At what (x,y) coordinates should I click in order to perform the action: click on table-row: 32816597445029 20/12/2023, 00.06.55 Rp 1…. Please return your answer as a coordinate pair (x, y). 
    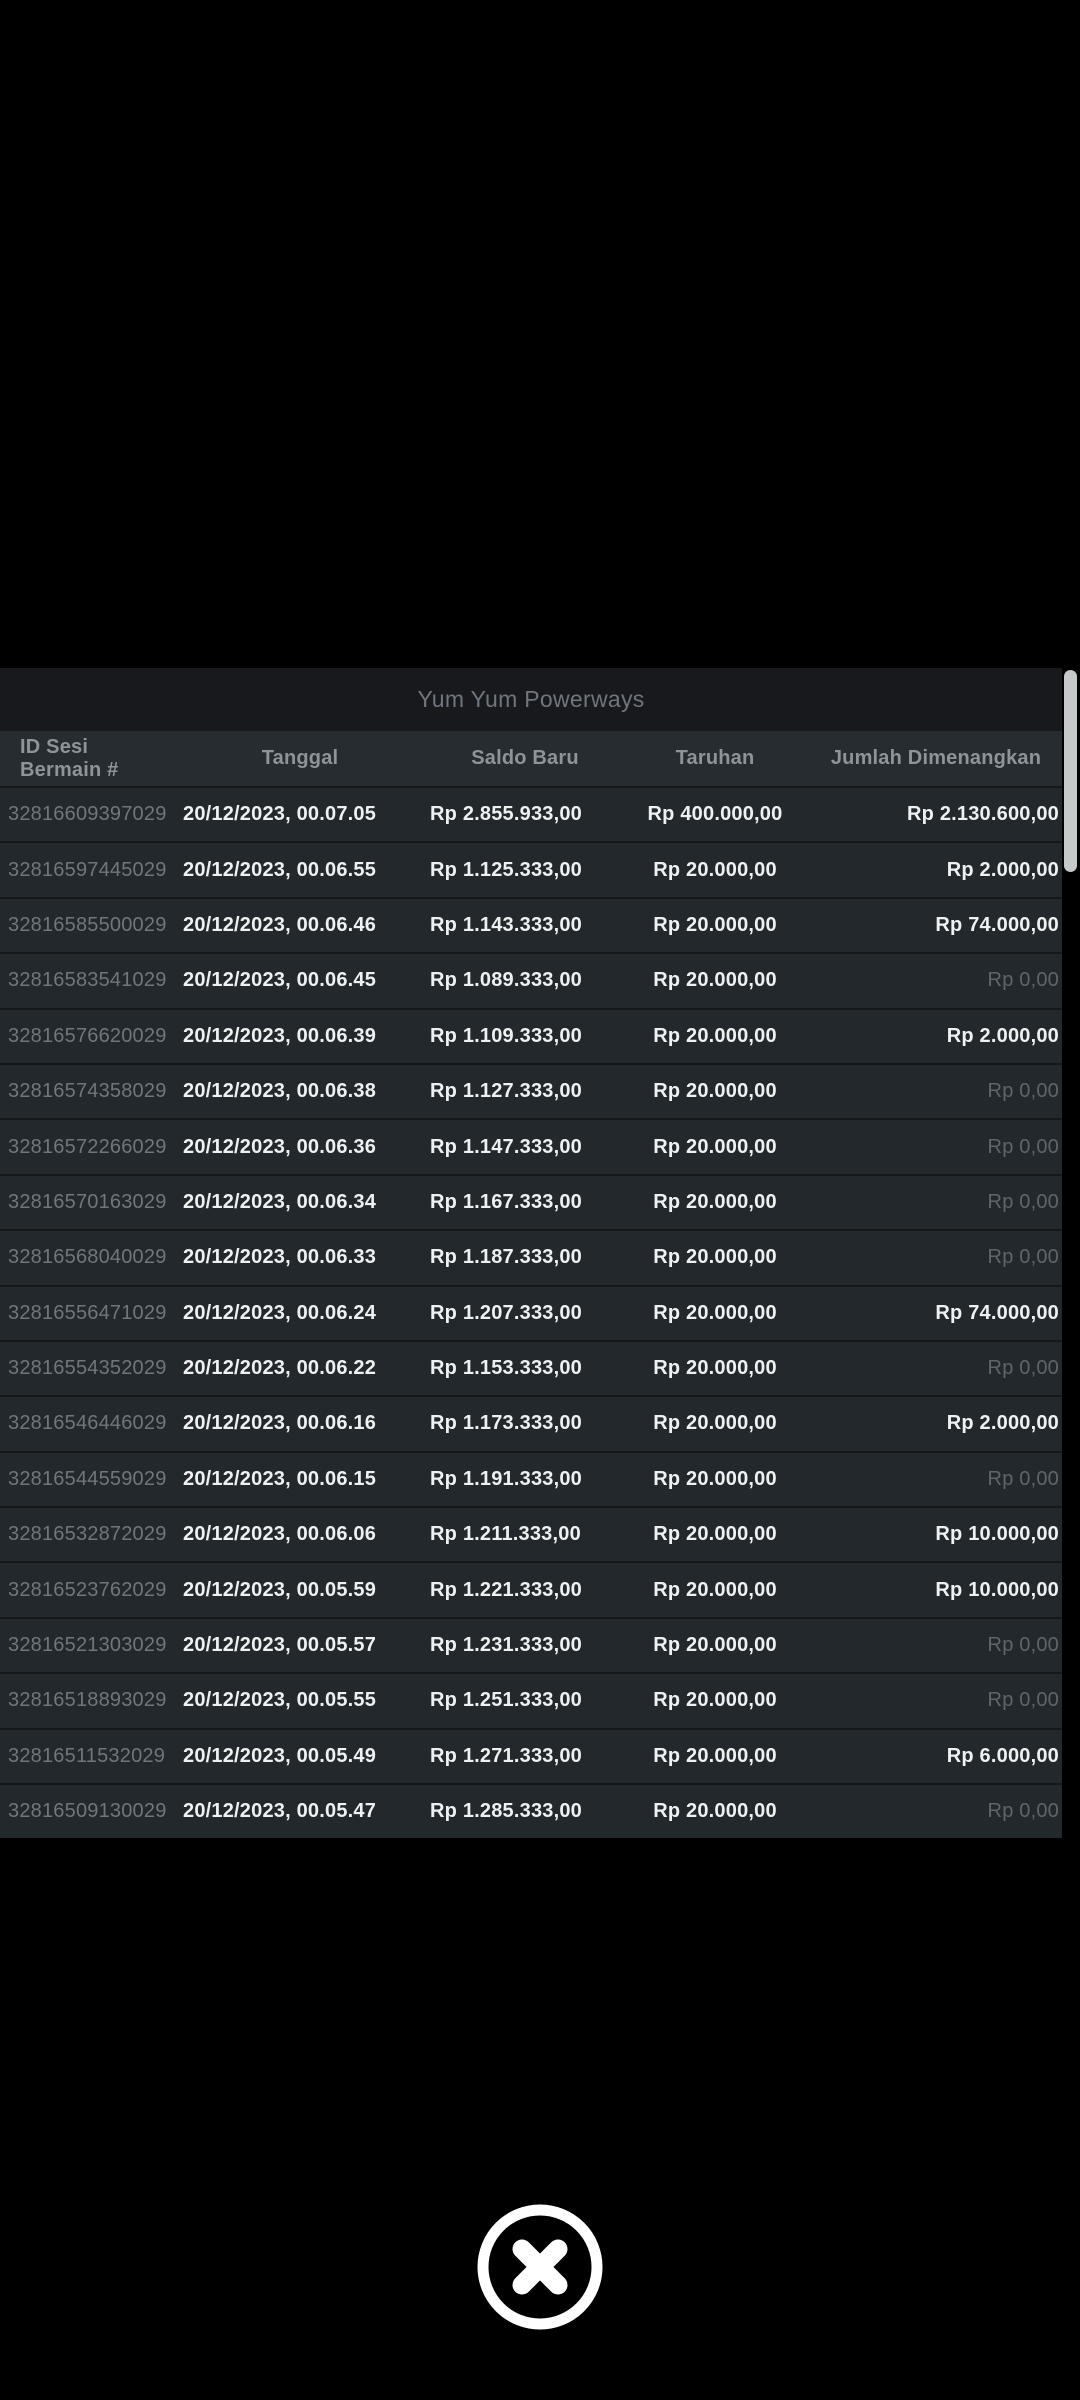
    Looking at the image, I should click on (531, 869).